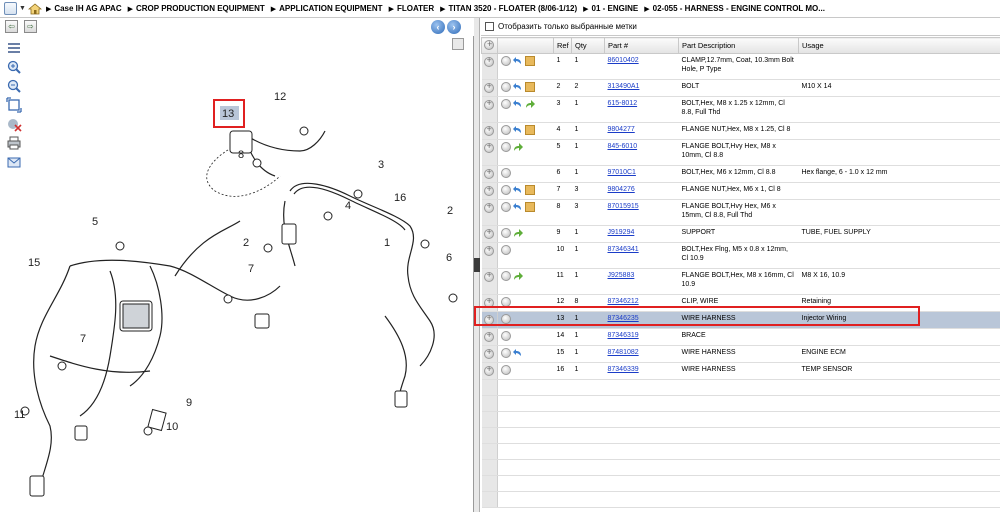 The height and width of the screenshot is (512, 1000). I want to click on part-description-header: Part Description, so click(738, 45).